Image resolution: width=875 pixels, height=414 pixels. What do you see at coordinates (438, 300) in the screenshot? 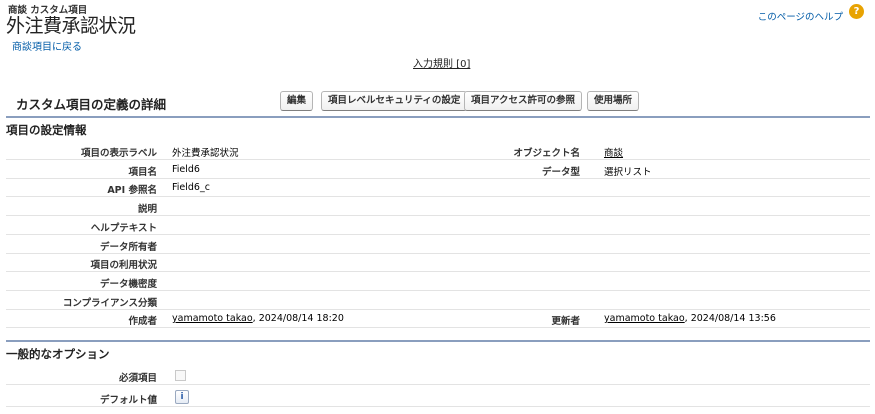
I see `table-row: コンプライアンス分類` at bounding box center [438, 300].